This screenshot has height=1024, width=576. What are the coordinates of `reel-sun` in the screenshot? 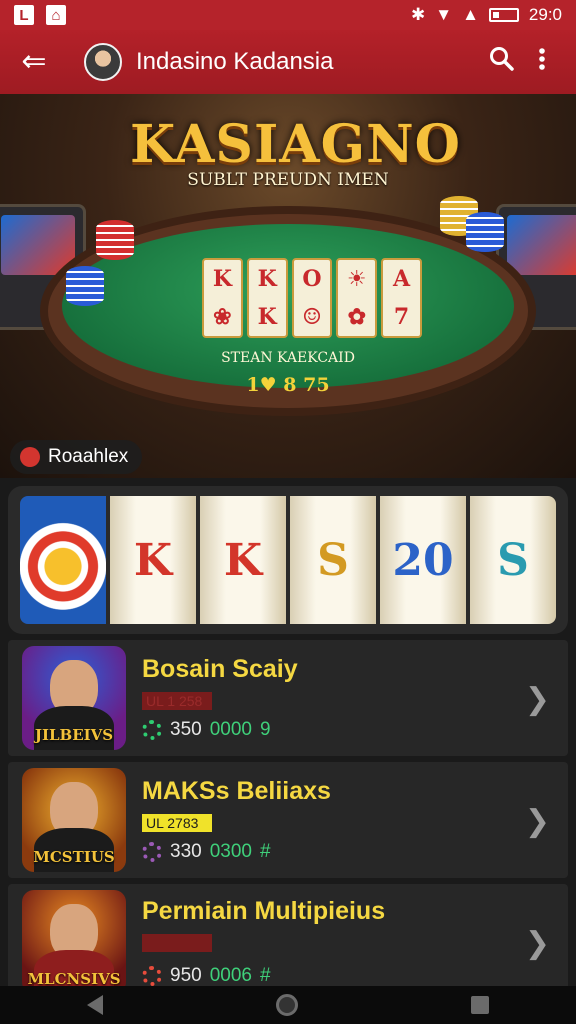 It's located at (63, 560).